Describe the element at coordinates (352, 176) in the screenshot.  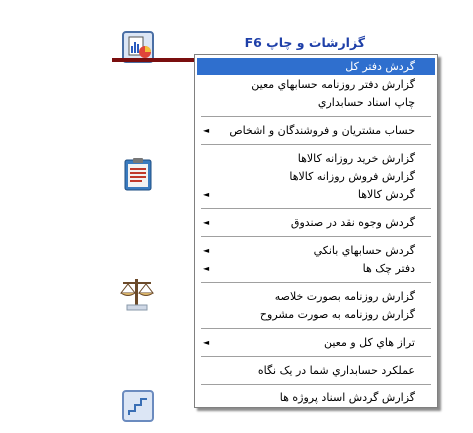
I see `menu-item-label: گزارش فروش روزانه كالاها` at that location.